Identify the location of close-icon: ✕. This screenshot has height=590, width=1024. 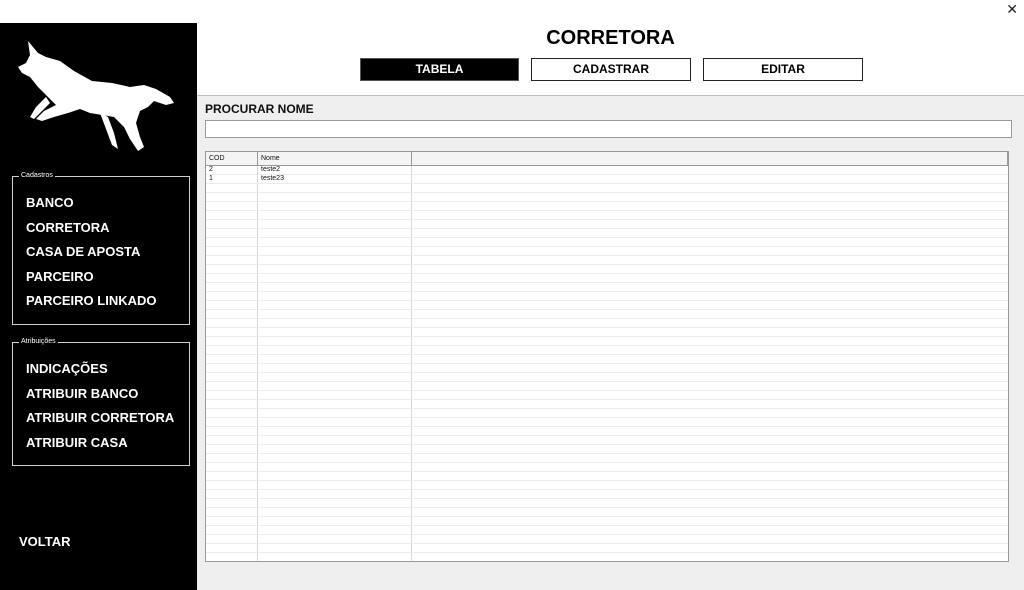
(1012, 10).